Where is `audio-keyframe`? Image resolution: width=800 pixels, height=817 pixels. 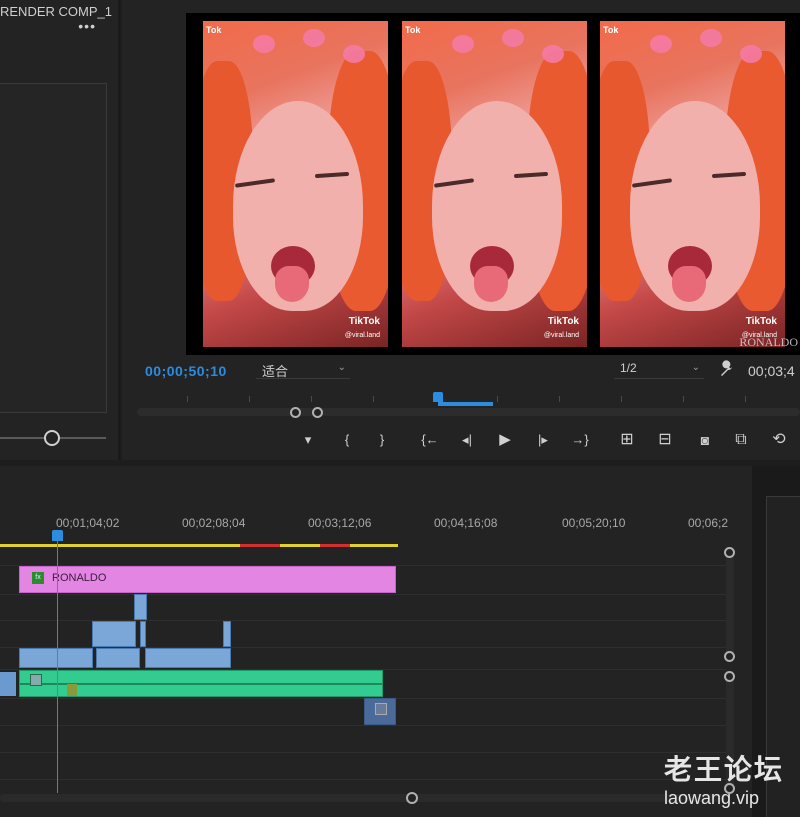
audio-keyframe is located at coordinates (72, 690).